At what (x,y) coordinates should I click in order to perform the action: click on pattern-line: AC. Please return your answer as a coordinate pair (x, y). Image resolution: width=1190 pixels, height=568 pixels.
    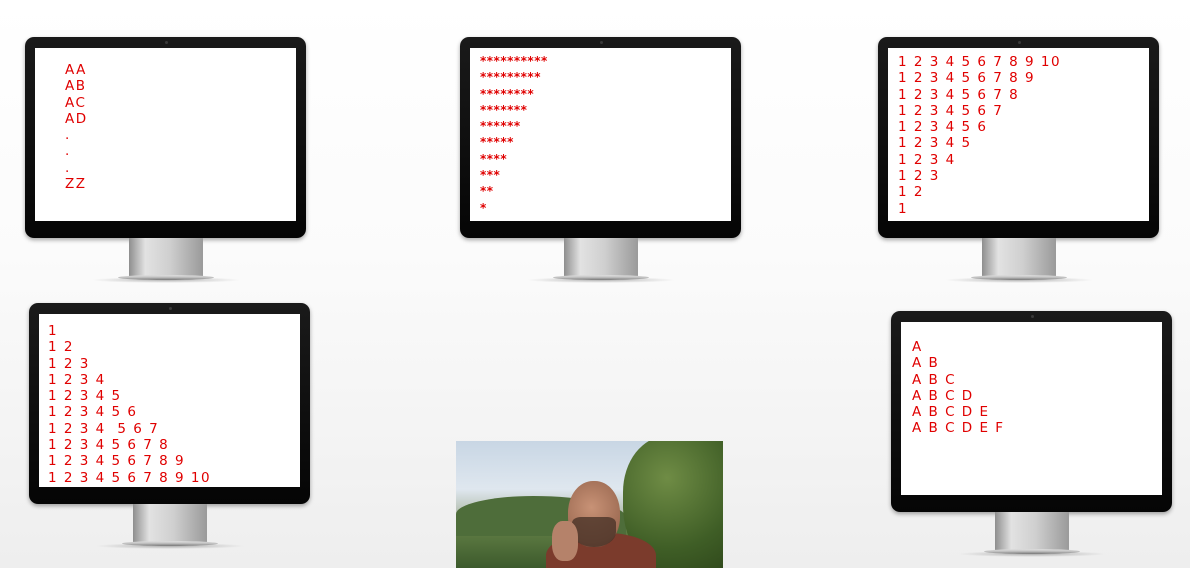
    Looking at the image, I should click on (76, 102).